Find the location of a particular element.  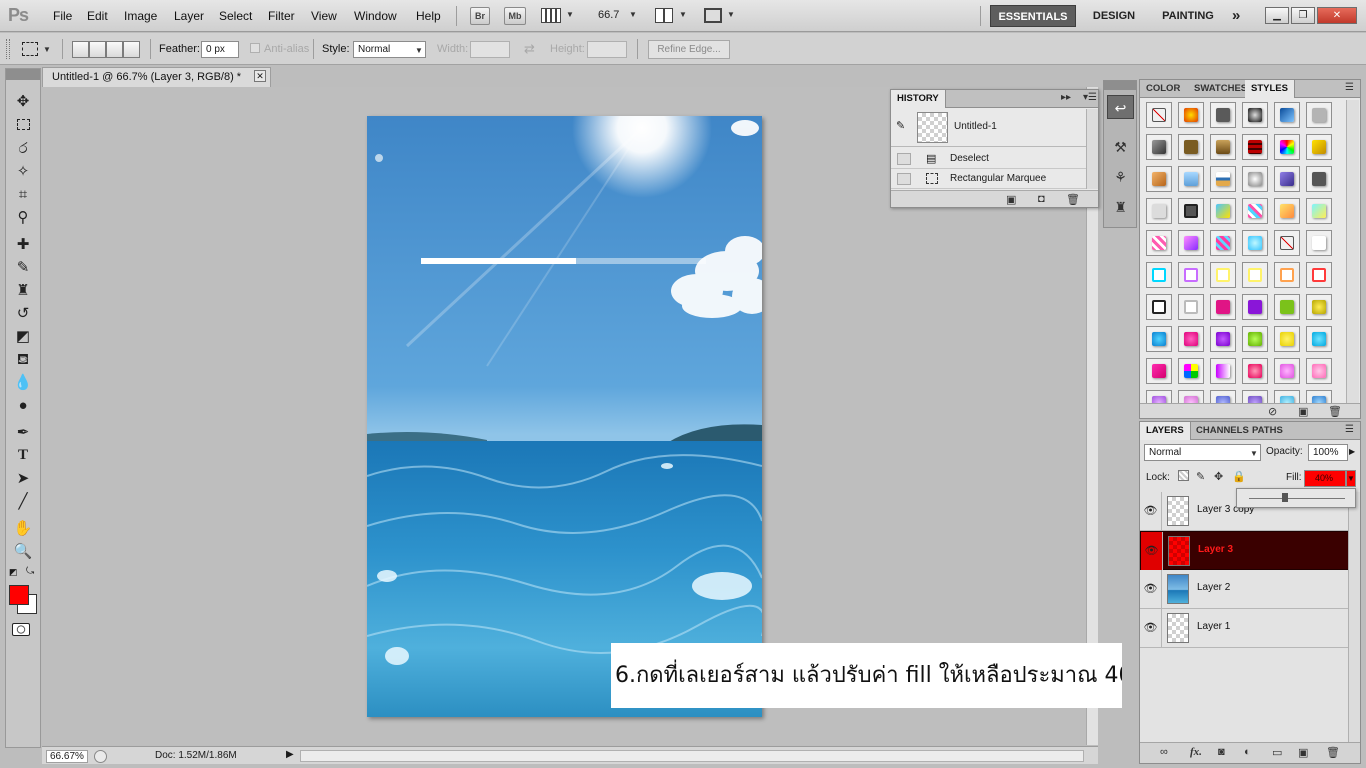

width-input is located at coordinates (490, 49).